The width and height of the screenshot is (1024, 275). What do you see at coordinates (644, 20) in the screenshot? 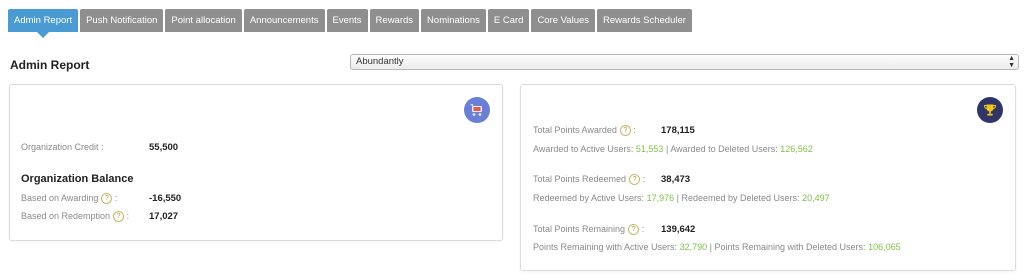
I see `tab-rewards-scheduler: Rewards Scheduler` at bounding box center [644, 20].